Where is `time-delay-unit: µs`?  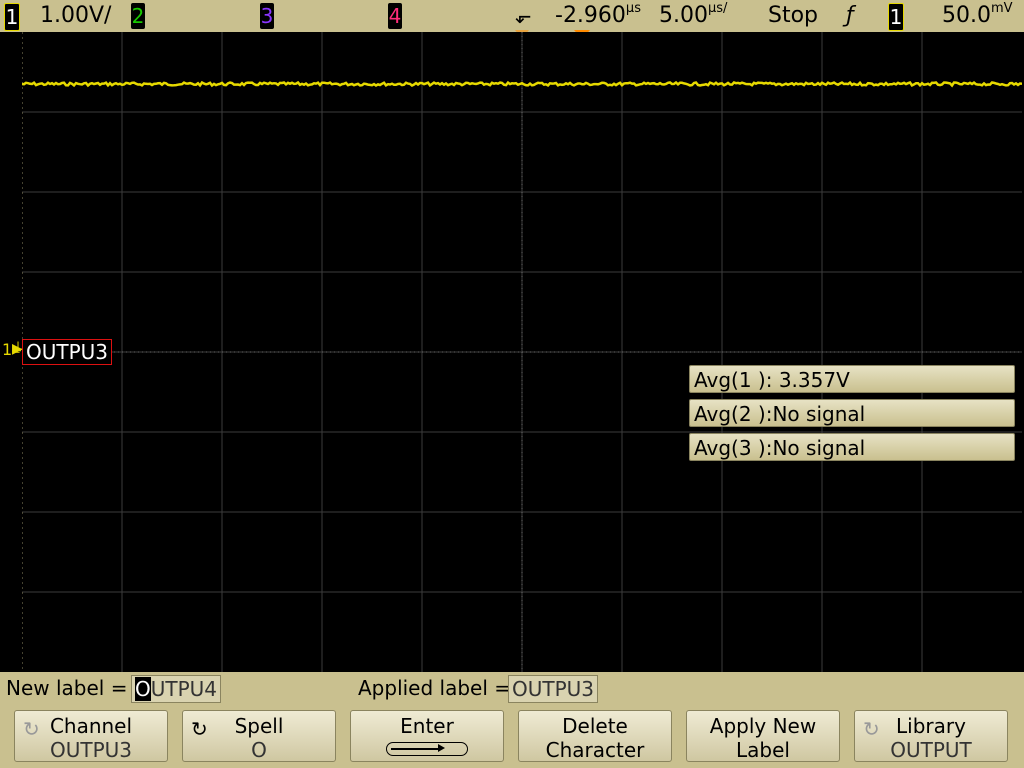
time-delay-unit: µs is located at coordinates (633, 8).